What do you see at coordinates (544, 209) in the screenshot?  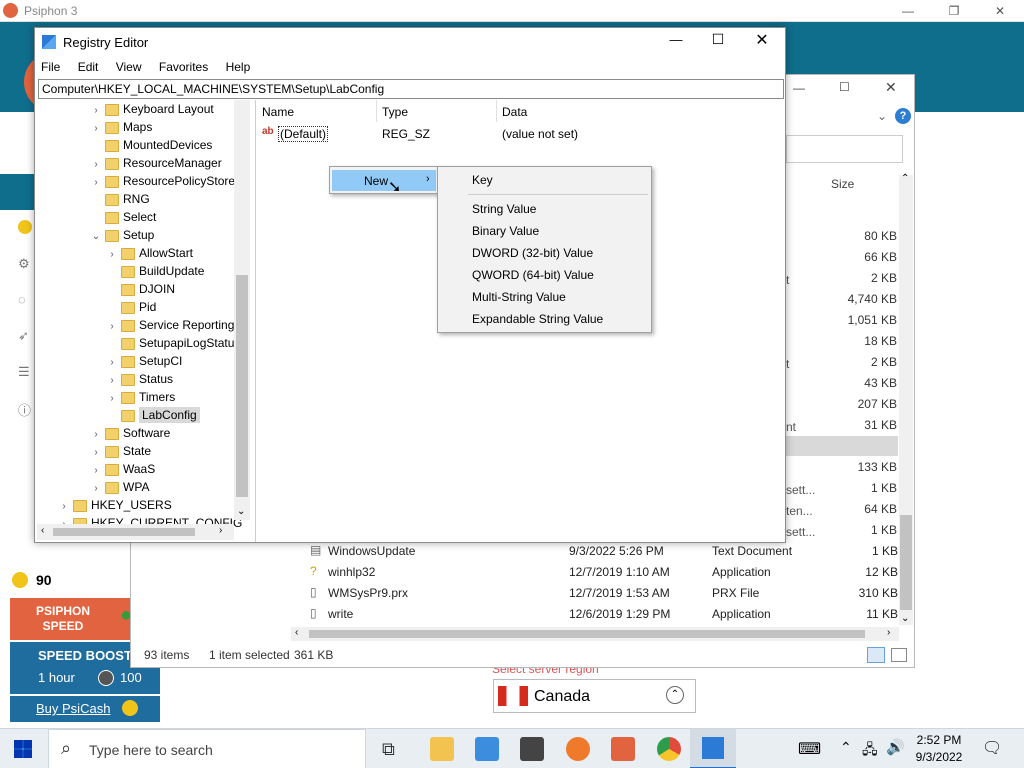 I see `submenu-item: String Value` at bounding box center [544, 209].